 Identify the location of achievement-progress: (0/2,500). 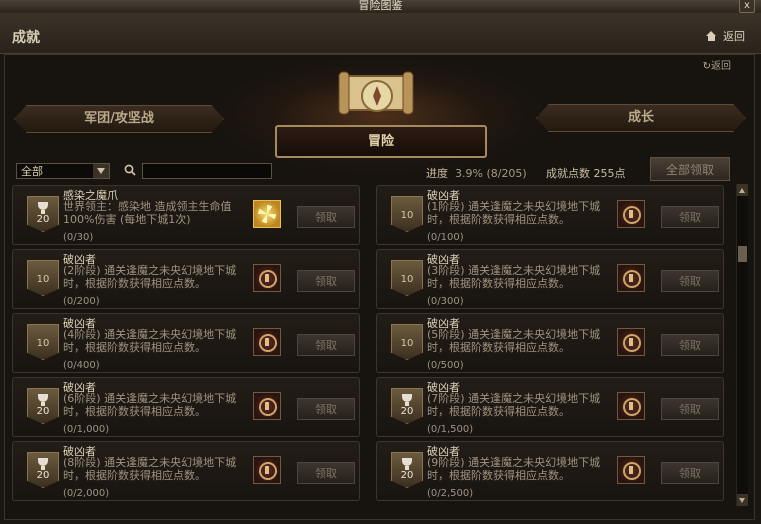
(450, 493).